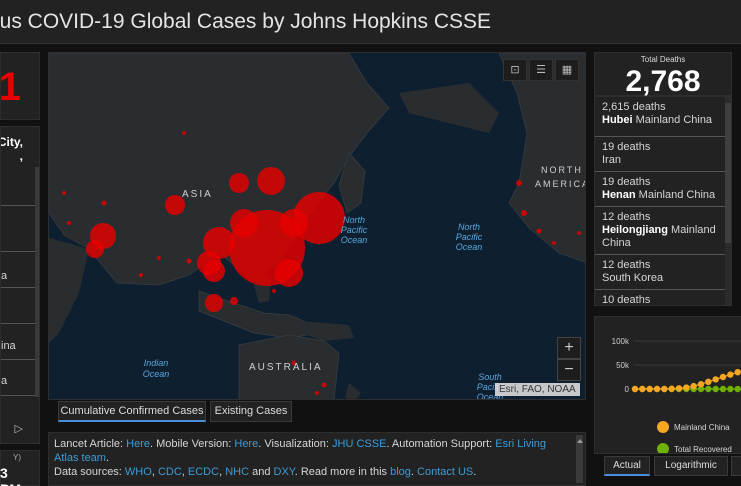 The image size is (741, 486). I want to click on list-scrollbar, so click(37, 282).